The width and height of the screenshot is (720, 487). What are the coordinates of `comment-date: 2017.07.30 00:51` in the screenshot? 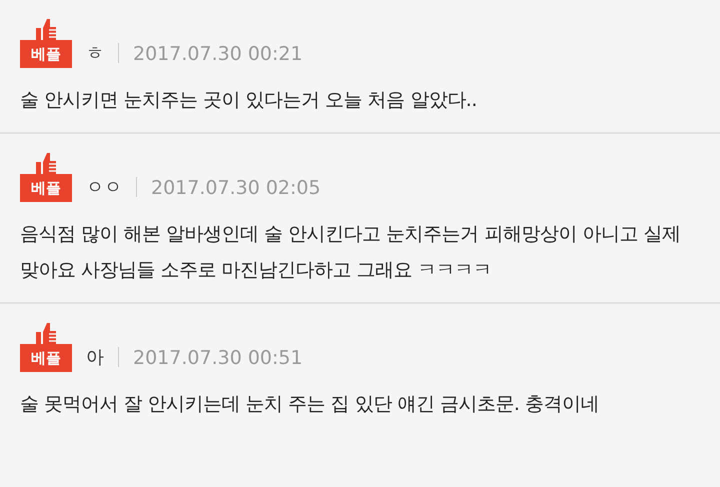 It's located at (218, 359).